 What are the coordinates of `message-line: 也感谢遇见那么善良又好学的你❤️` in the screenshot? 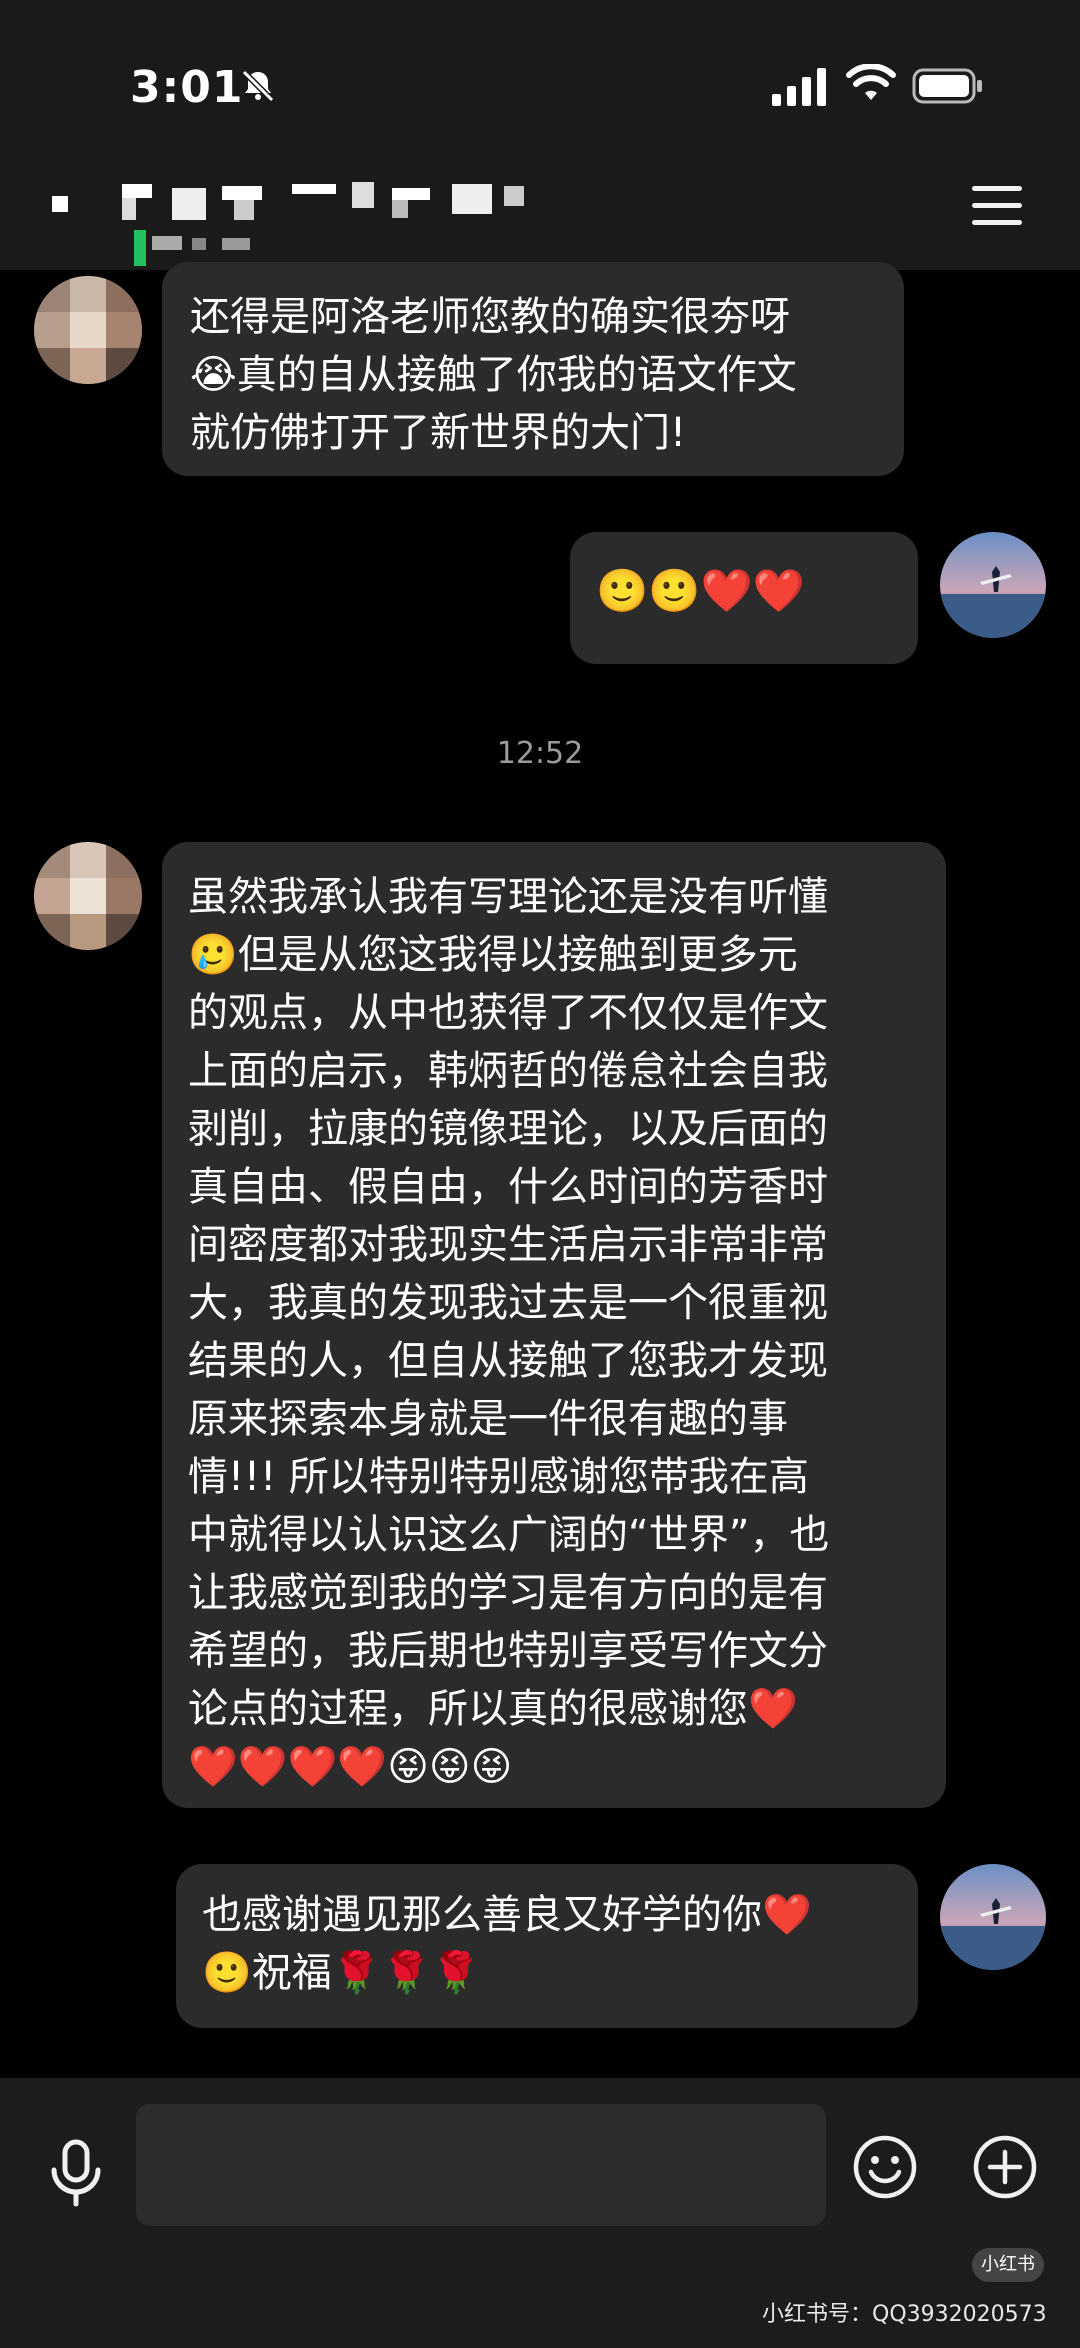 It's located at (507, 1915).